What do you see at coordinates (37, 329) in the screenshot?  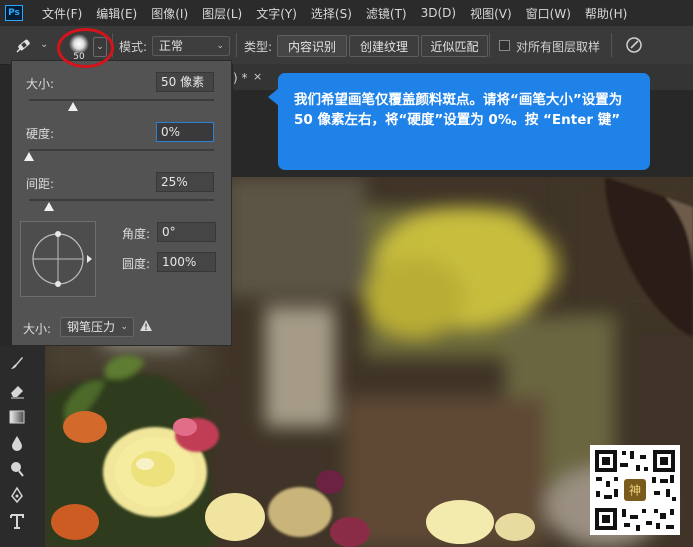 I see `pen-size-label: 大小:` at bounding box center [37, 329].